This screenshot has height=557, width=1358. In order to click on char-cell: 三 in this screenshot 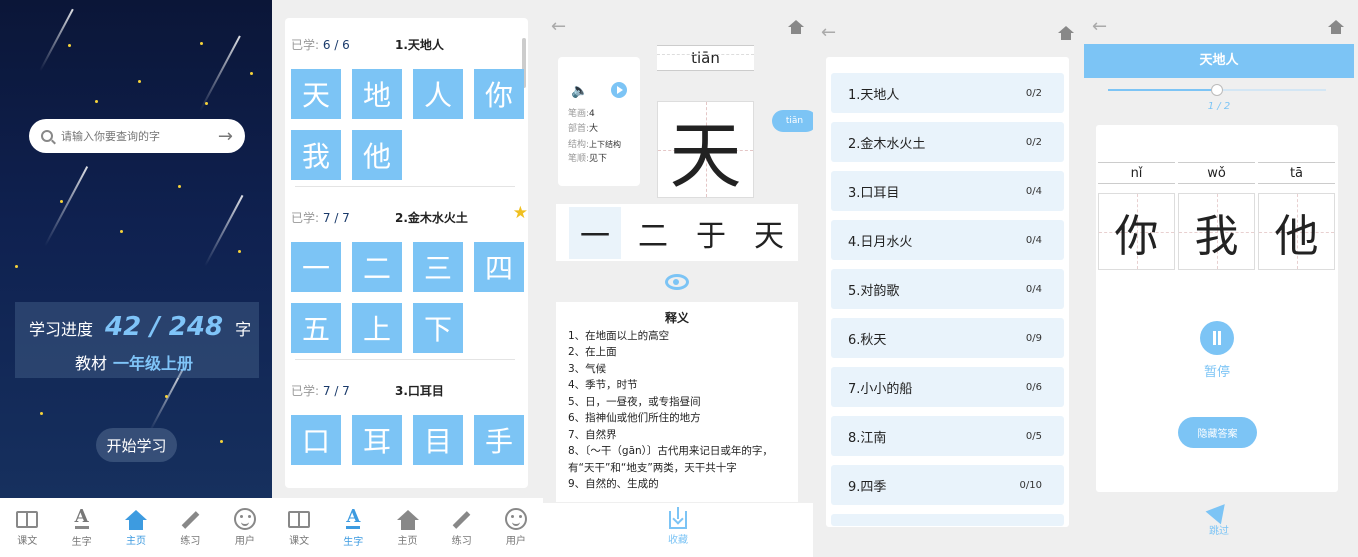, I will do `click(438, 267)`.